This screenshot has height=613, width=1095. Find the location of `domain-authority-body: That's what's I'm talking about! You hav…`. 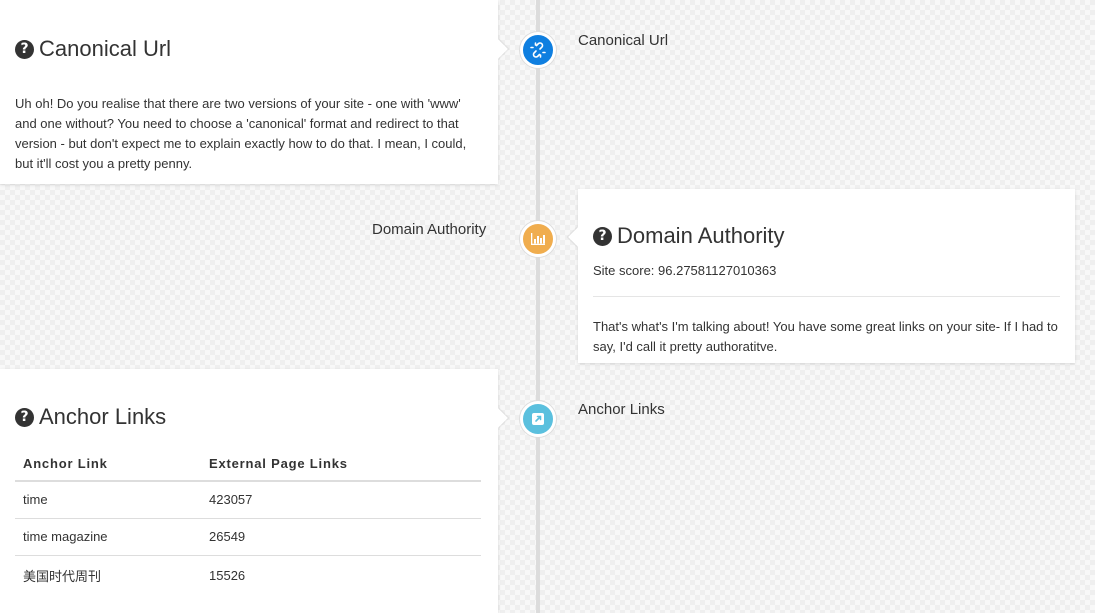

domain-authority-body: That's what's I'm talking about! You hav… is located at coordinates (825, 336).